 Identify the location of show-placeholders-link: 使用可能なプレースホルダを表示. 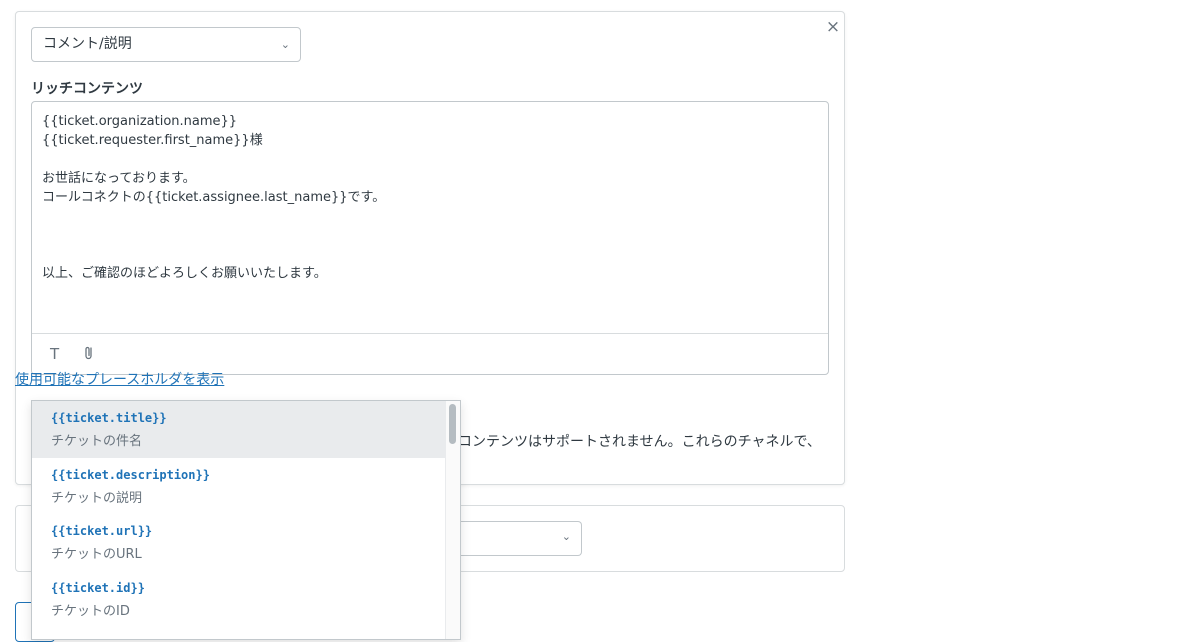
(119, 379).